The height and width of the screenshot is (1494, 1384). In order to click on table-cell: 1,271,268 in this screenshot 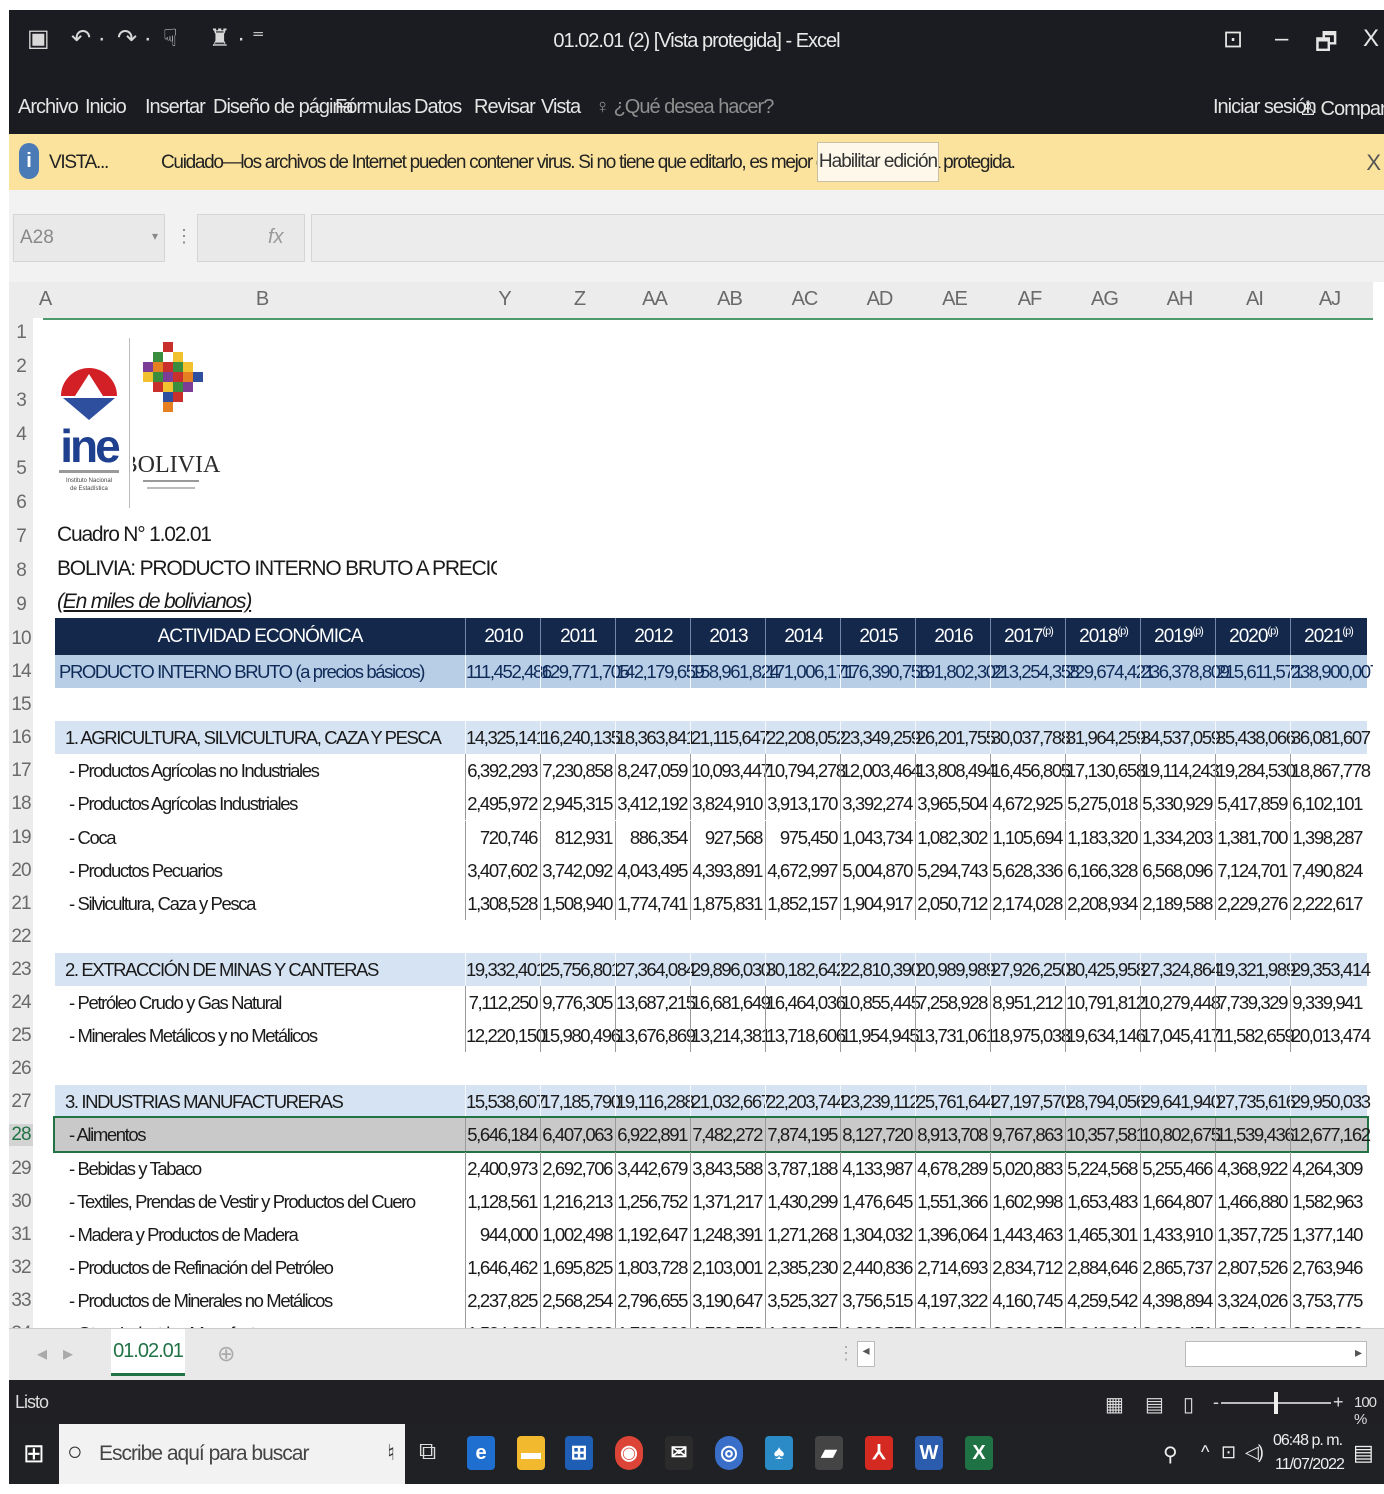, I will do `click(802, 1234)`.